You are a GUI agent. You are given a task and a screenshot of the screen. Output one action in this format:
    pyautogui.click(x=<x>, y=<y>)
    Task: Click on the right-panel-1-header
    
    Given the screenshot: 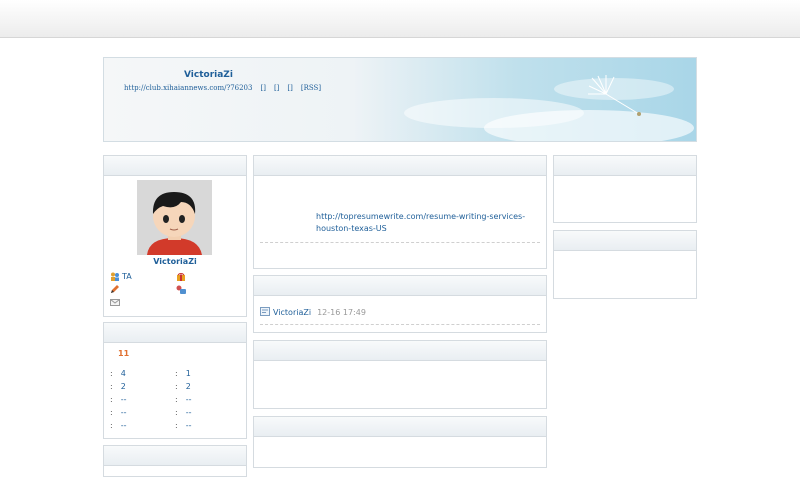 What is the action you would take?
    pyautogui.click(x=625, y=166)
    